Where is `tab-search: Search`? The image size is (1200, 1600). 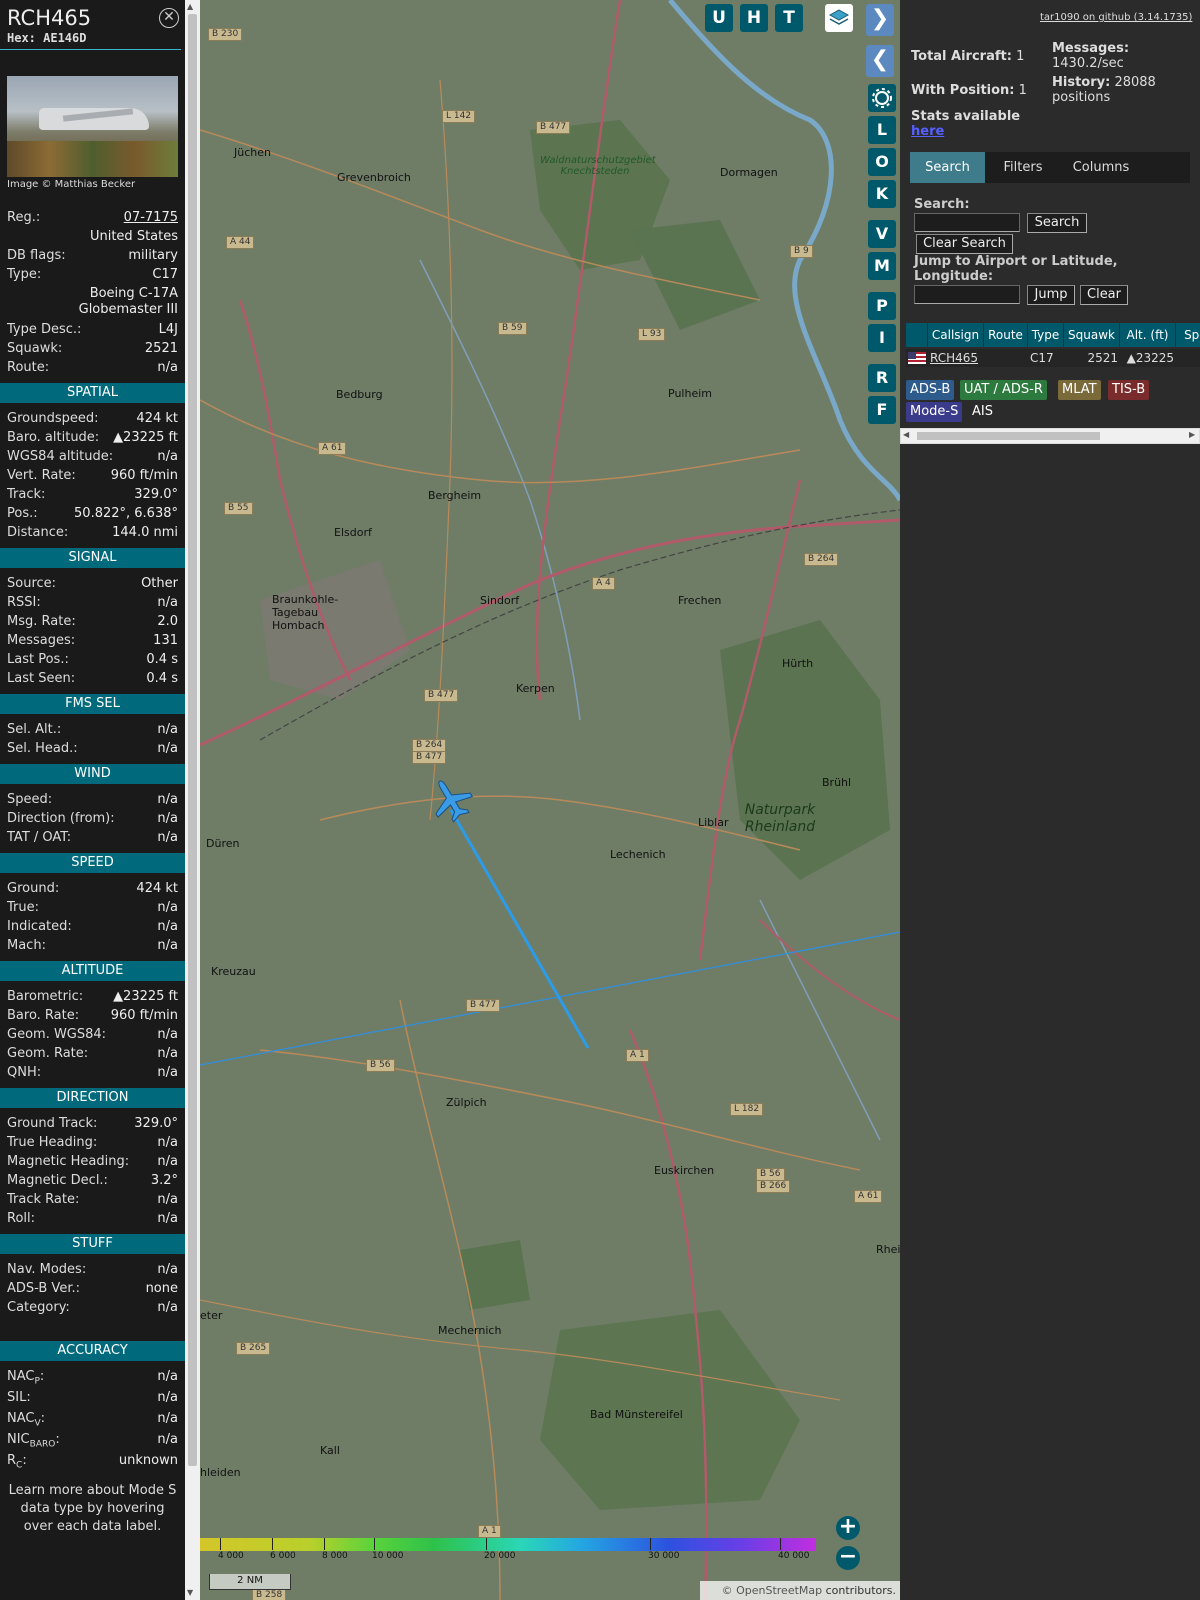
tab-search: Search is located at coordinates (947, 167).